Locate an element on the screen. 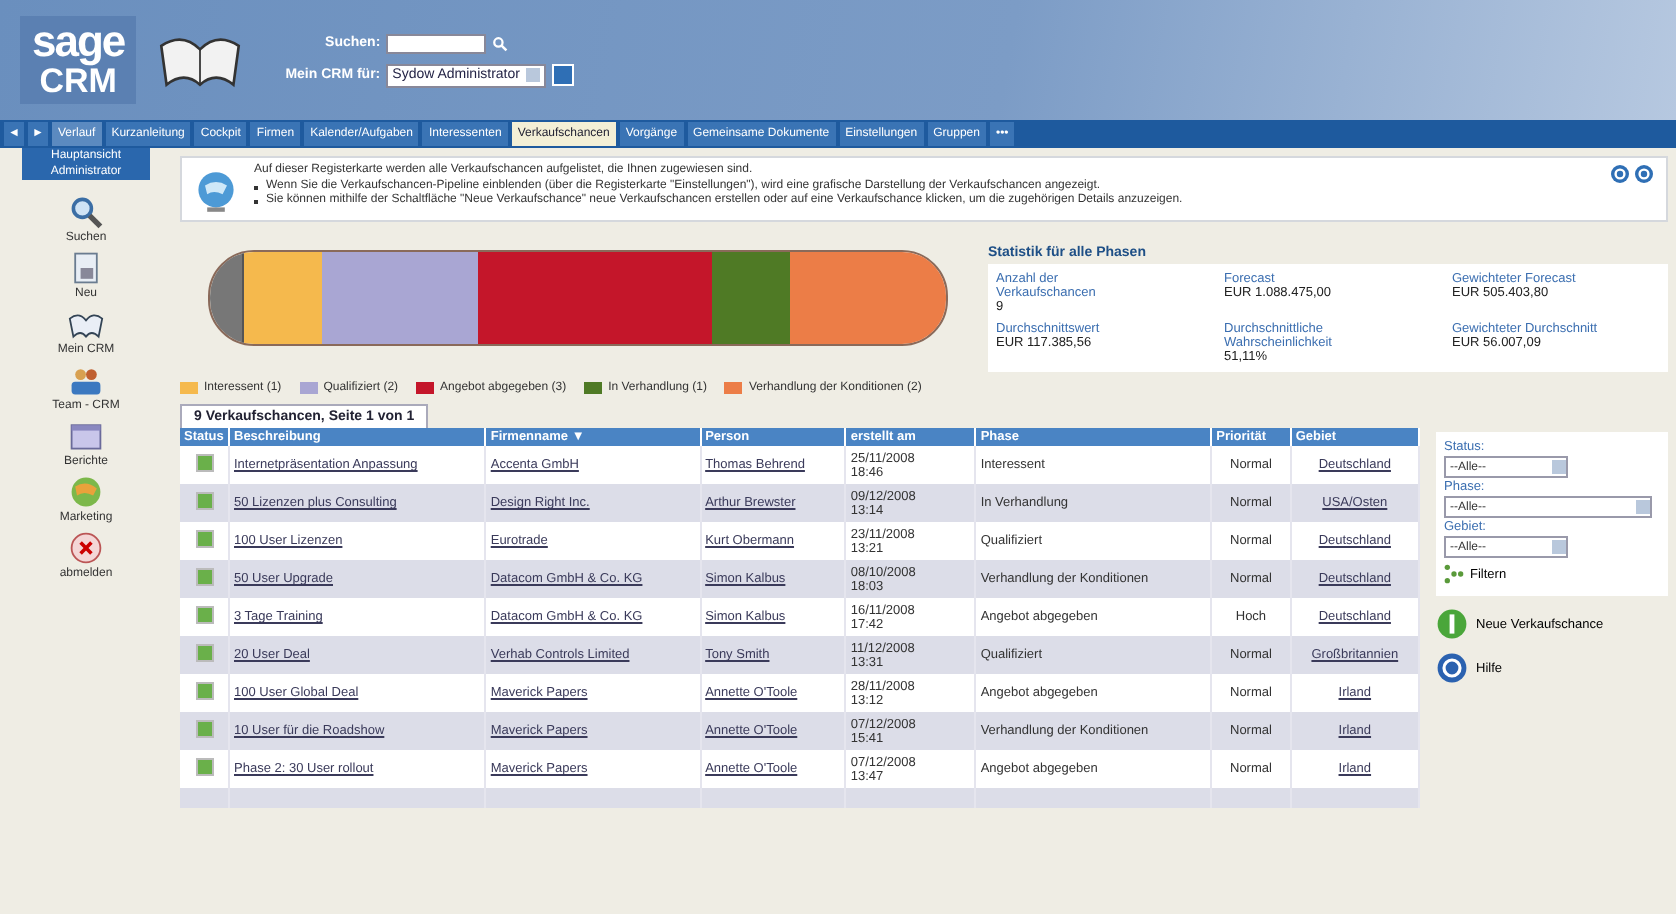 The height and width of the screenshot is (914, 1676). go-button is located at coordinates (562, 75).